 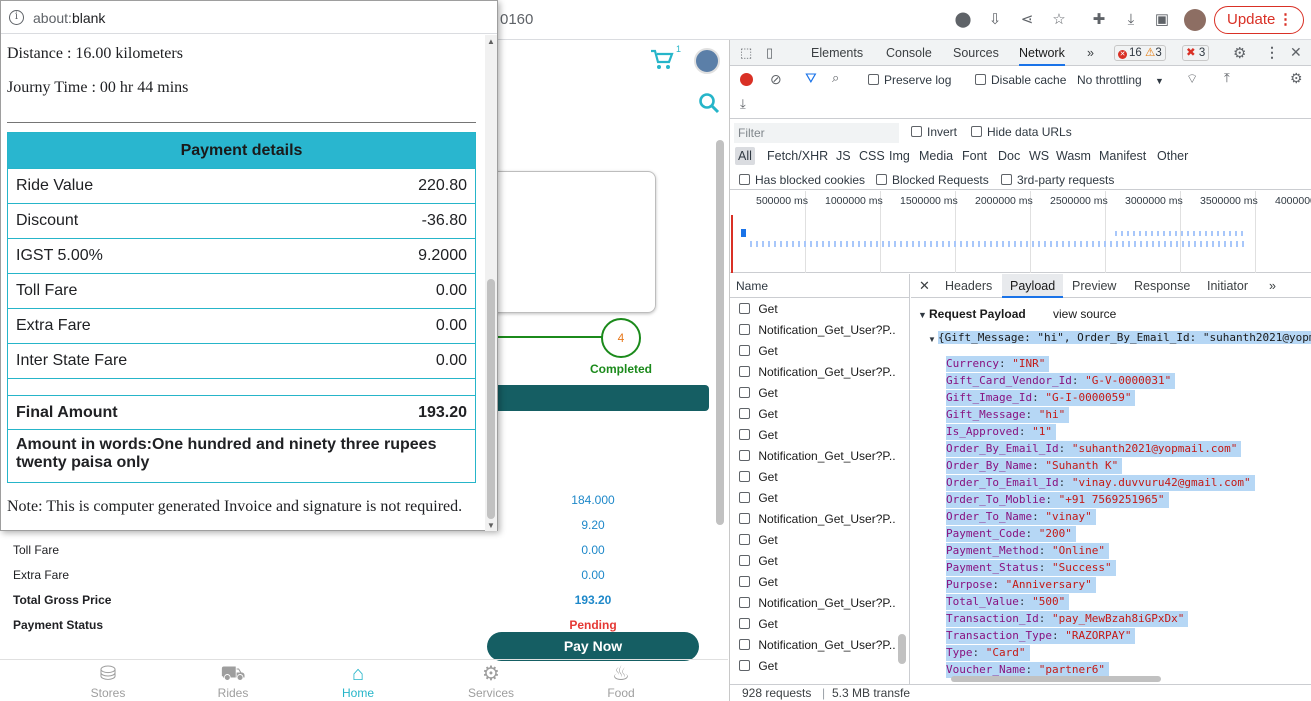 I want to click on more-detail-tabs-icon: », so click(x=1272, y=286).